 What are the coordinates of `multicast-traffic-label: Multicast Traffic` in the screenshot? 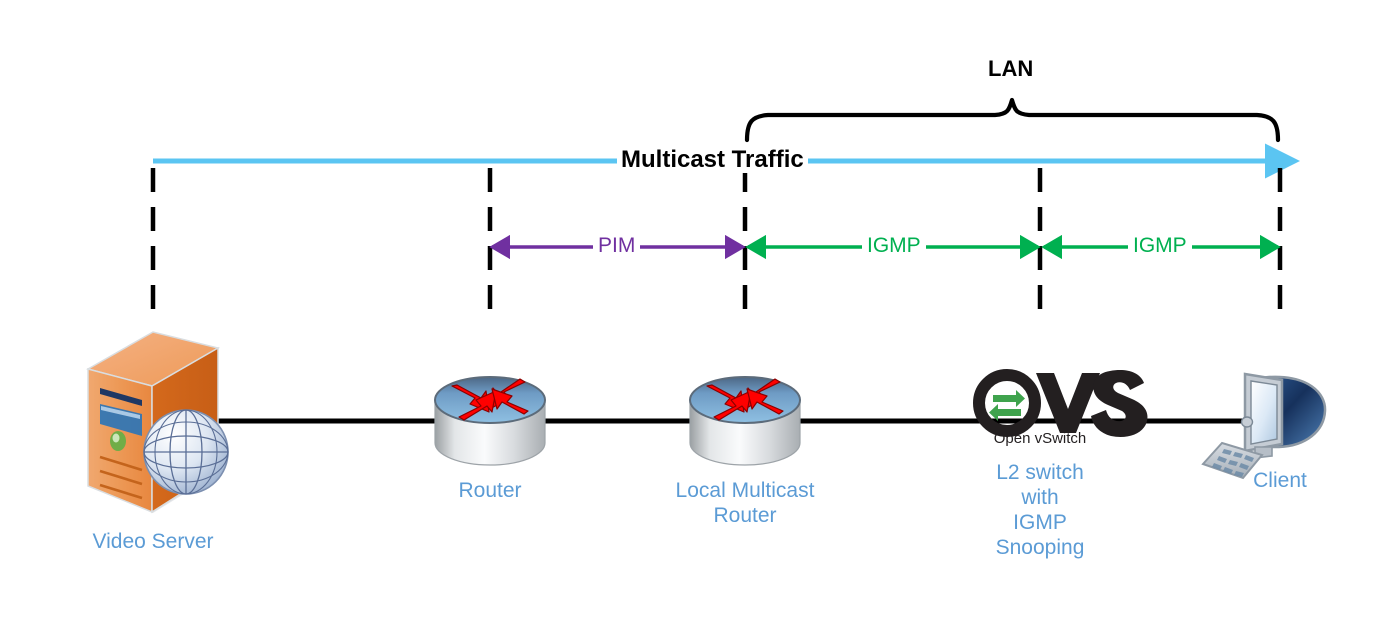 It's located at (712, 160).